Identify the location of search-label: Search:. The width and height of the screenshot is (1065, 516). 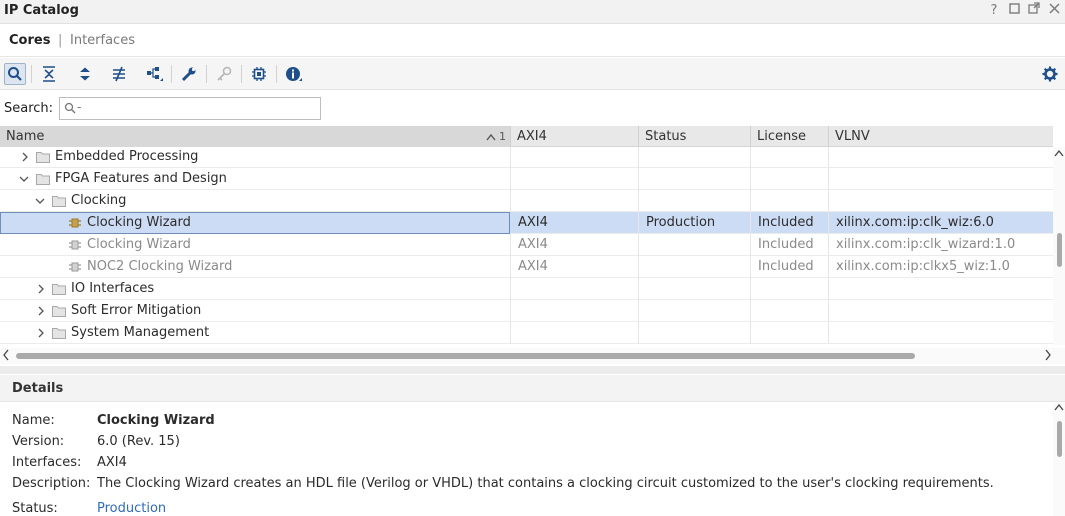
(29, 108).